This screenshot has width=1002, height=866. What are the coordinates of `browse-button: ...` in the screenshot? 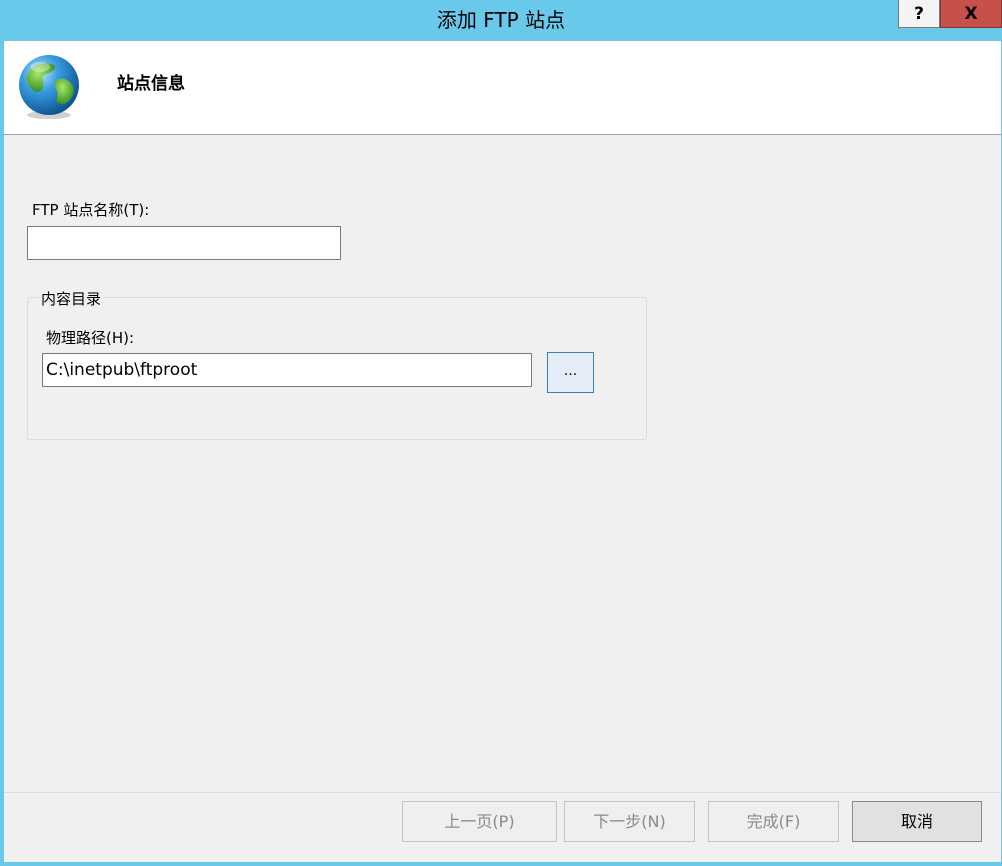 It's located at (570, 372).